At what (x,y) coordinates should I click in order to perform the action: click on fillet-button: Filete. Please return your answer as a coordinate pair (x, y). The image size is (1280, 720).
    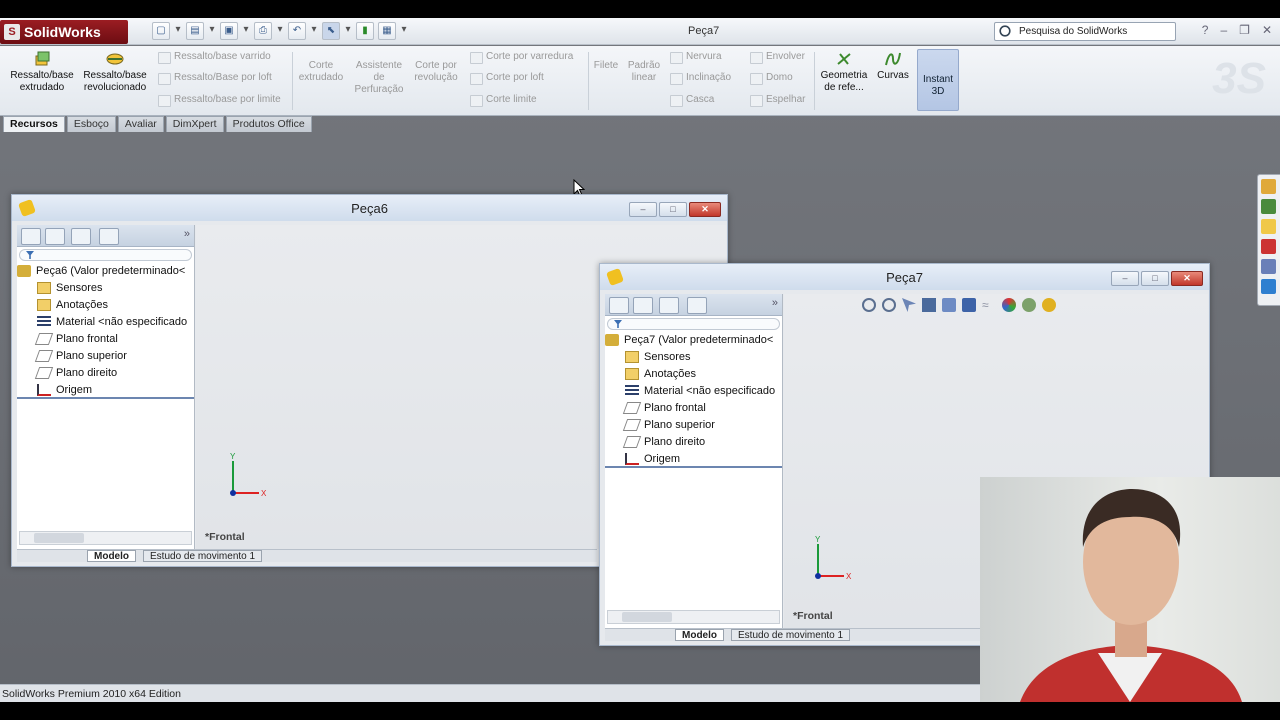
    Looking at the image, I should click on (606, 66).